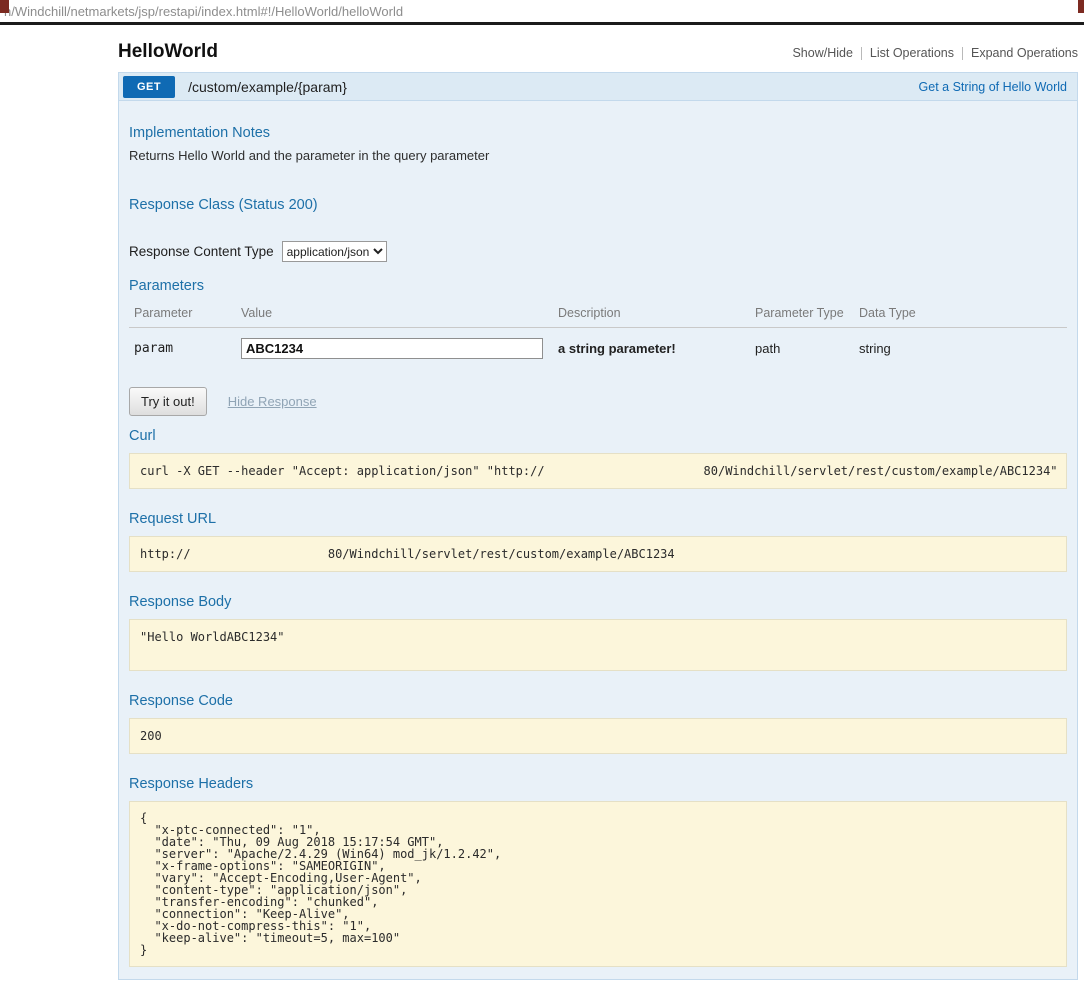 The height and width of the screenshot is (986, 1084). Describe the element at coordinates (180, 602) in the screenshot. I see `response-body-heading: Response Body` at that location.